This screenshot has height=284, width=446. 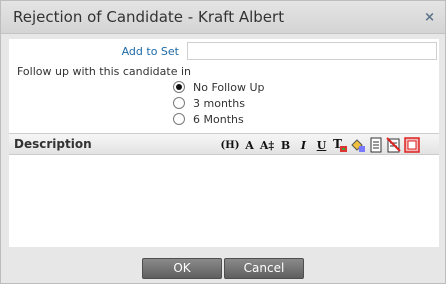 What do you see at coordinates (429, 17) in the screenshot?
I see `close-icon: ×` at bounding box center [429, 17].